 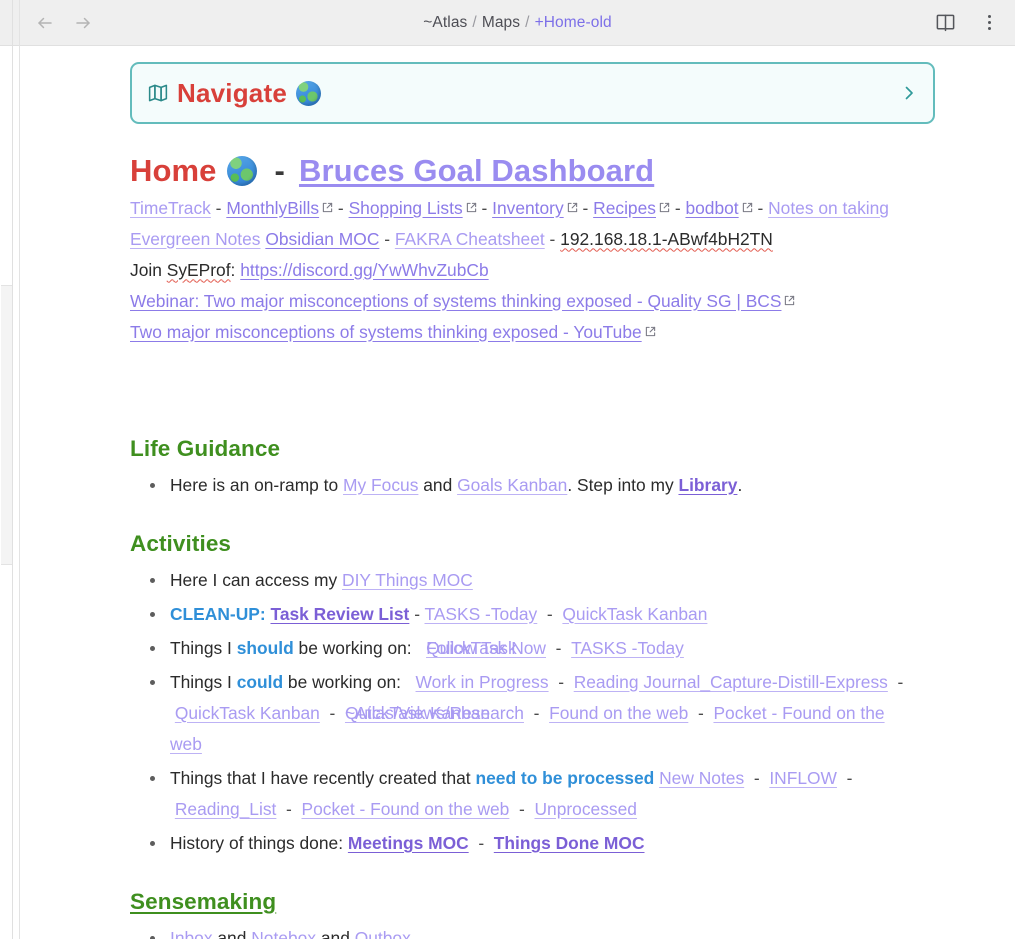 I want to click on link-discord-url: https://discord.gg/YwWhvZubCb, so click(x=364, y=270).